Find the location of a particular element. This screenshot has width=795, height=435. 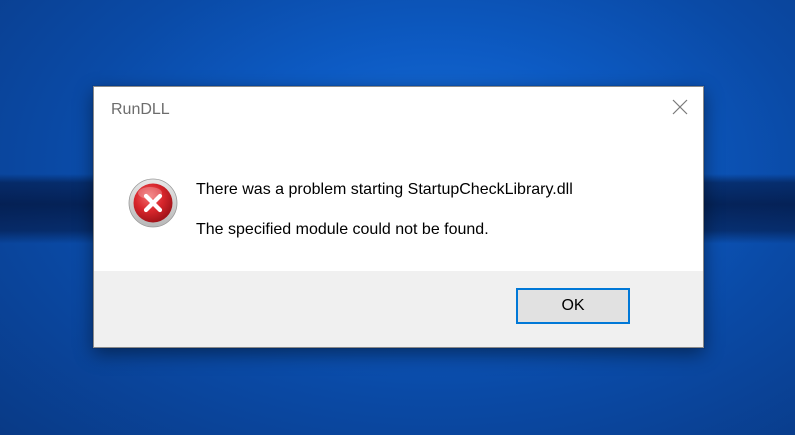

ok-button-label: OK is located at coordinates (573, 305).